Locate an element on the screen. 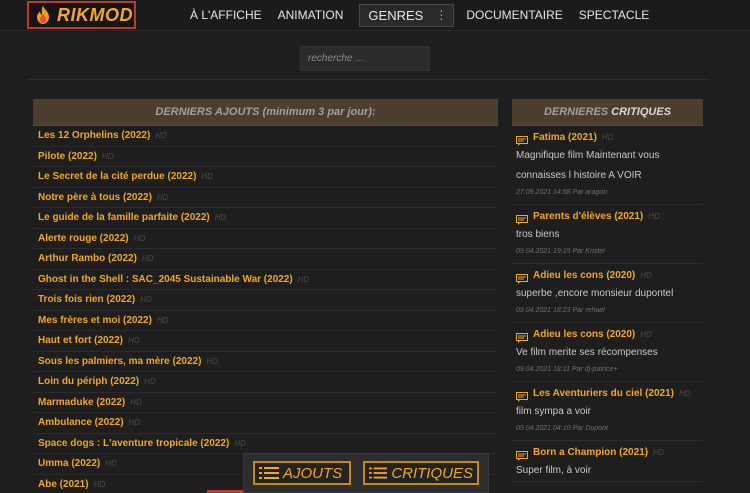  floating-action-bar: AJOUTS CRITIQUES is located at coordinates (366, 473).